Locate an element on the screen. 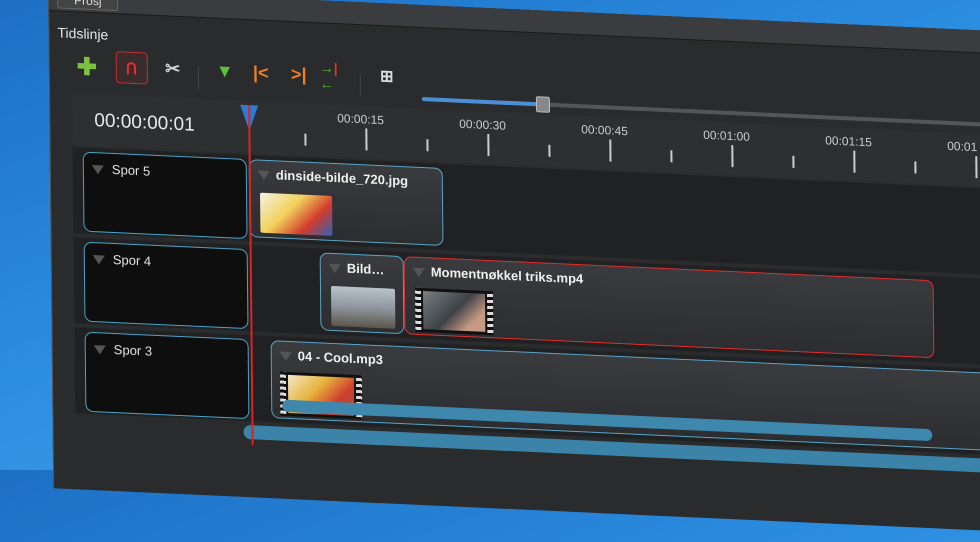 The image size is (980, 542). clip-video-selected: Momentnøkkel triks.mp4 is located at coordinates (669, 307).